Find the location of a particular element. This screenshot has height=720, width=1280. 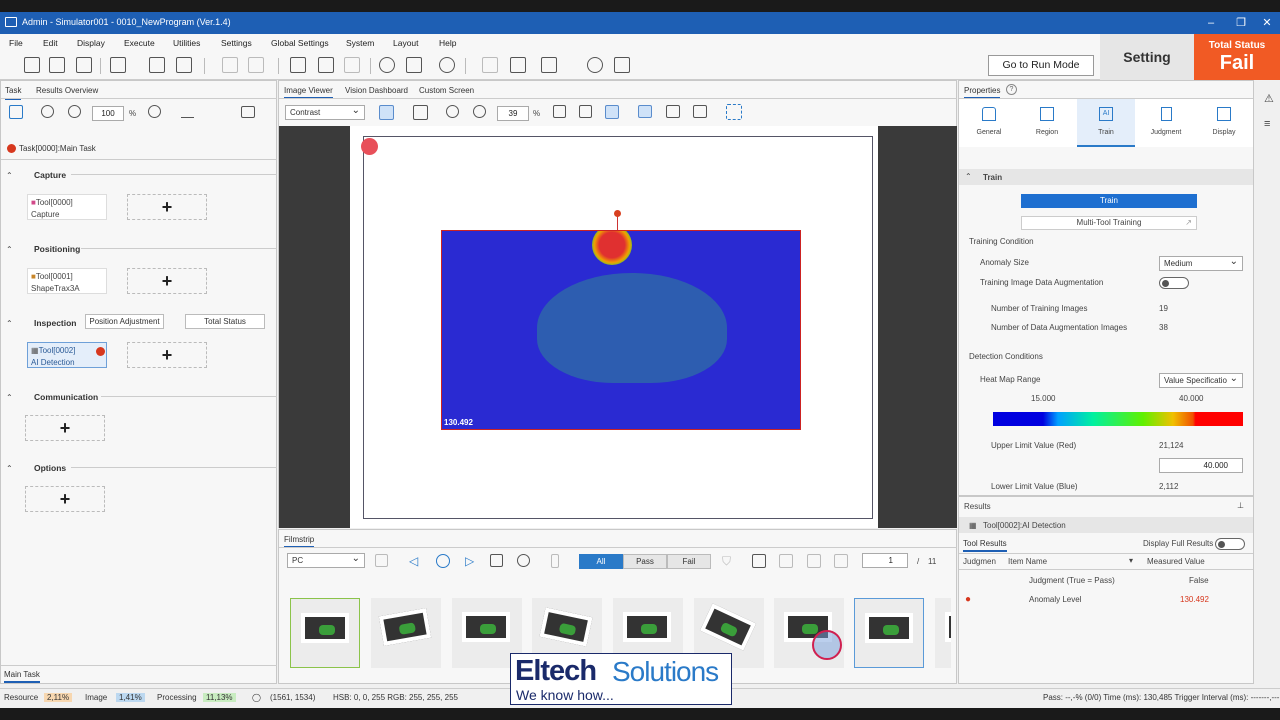

fit-icon is located at coordinates (386, 112).